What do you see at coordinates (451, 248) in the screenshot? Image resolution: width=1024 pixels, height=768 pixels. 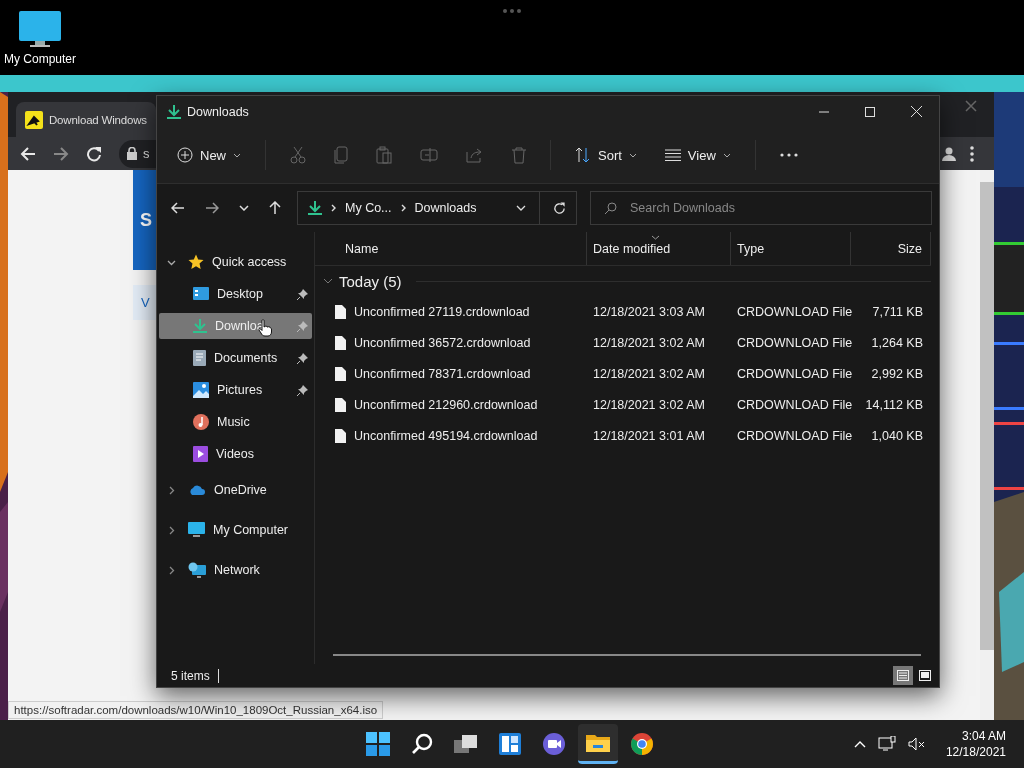 I see `column-header: Name` at bounding box center [451, 248].